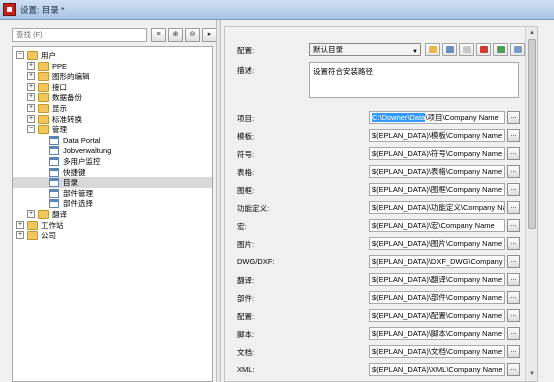  I want to click on delete-config-button, so click(483, 49).